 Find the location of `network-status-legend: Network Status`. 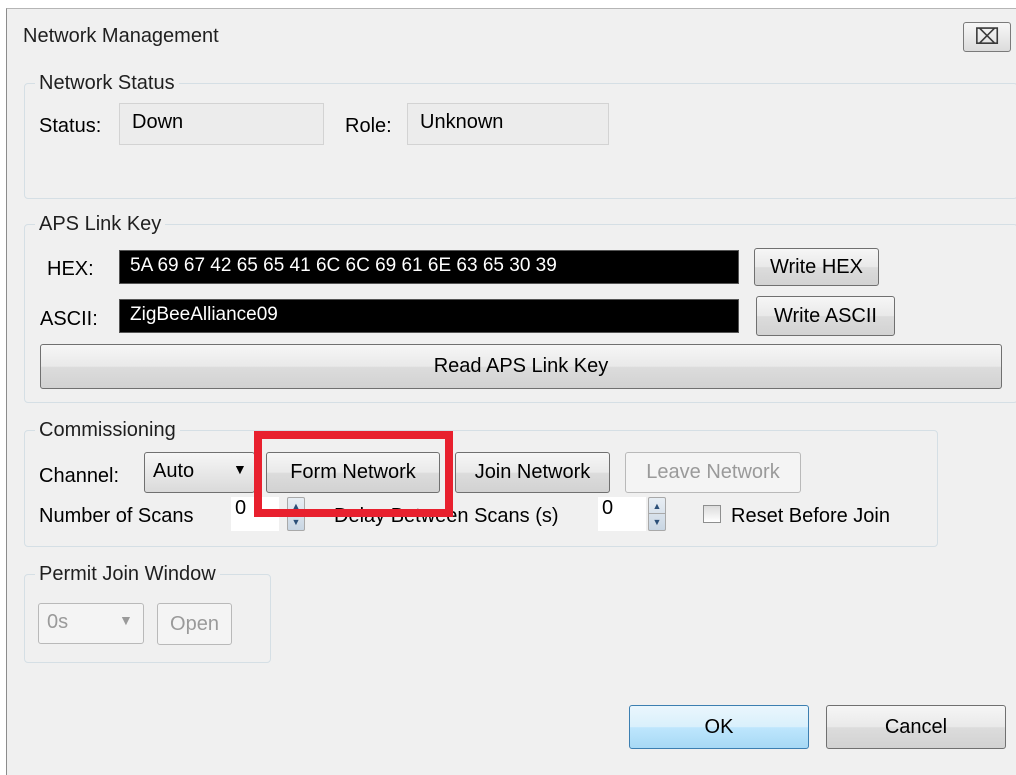

network-status-legend: Network Status is located at coordinates (107, 83).